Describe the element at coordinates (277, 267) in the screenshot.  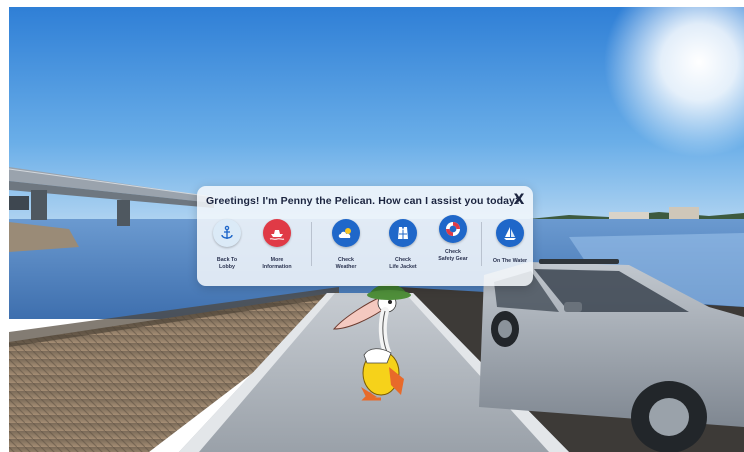
I see `option-label-line2: Information` at that location.